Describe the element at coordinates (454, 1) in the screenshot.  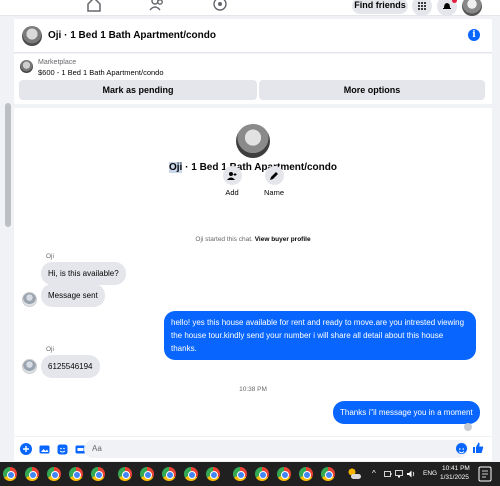
I see `notification-dot` at that location.